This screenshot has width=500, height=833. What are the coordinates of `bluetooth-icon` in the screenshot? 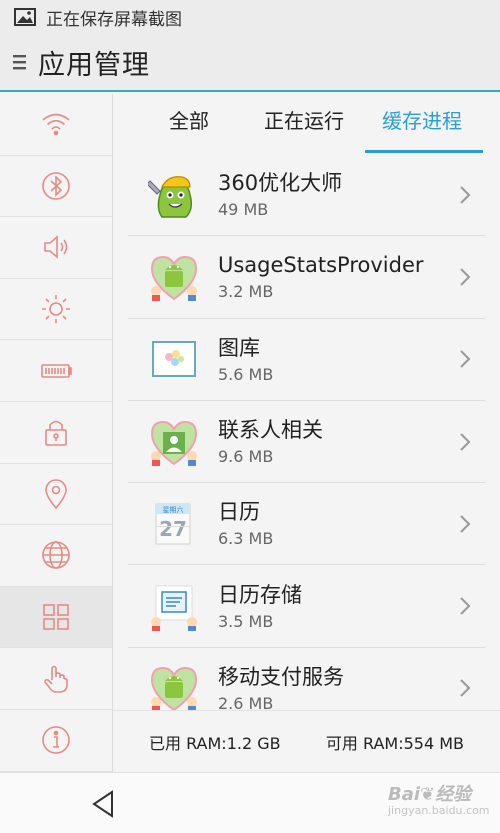 It's located at (56, 186).